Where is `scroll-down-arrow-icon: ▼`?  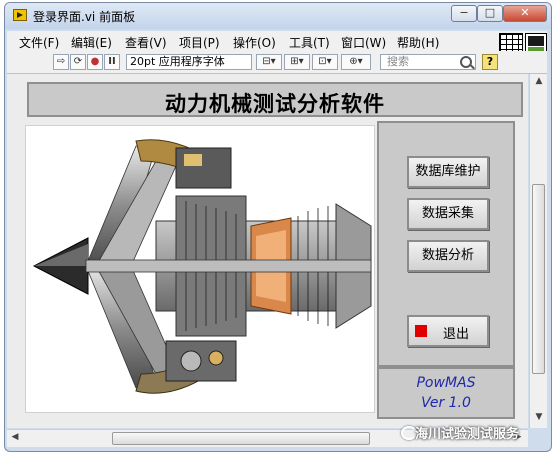 scroll-down-arrow-icon: ▼ is located at coordinates (539, 418).